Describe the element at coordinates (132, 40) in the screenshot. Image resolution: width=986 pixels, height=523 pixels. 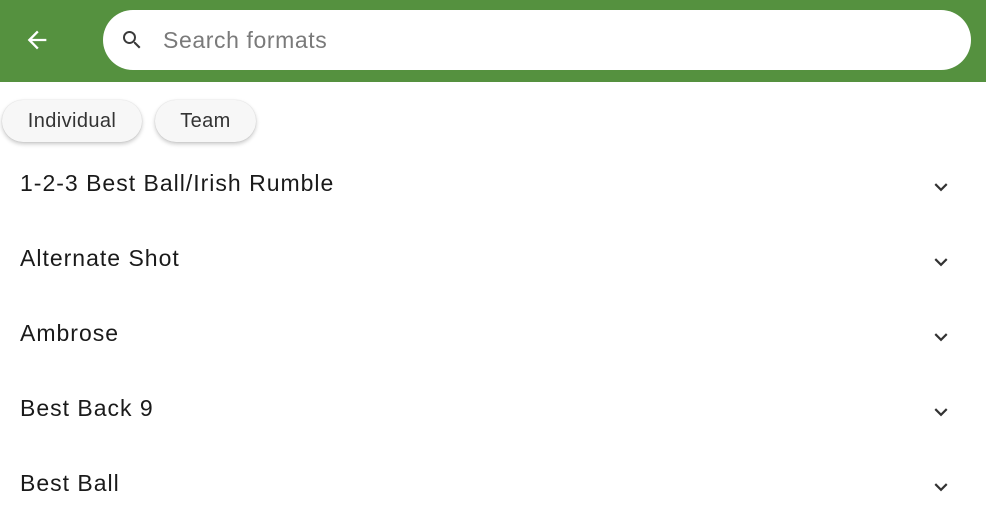
I see `search-icon` at that location.